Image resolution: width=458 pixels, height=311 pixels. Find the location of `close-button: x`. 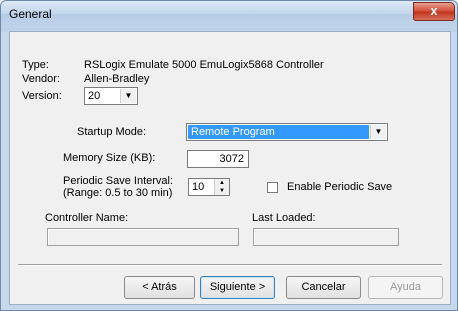

close-button: x is located at coordinates (434, 11).